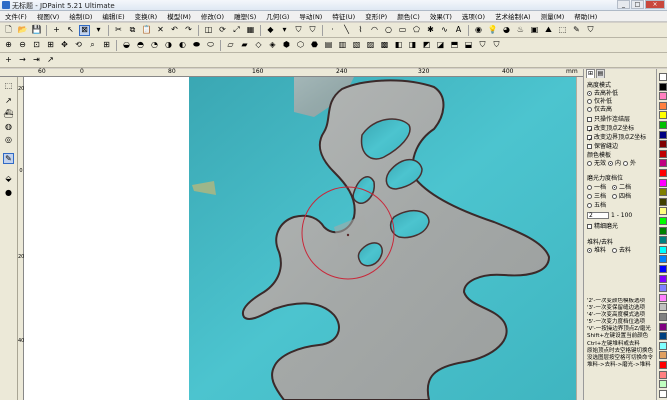  I want to click on shape-9-icon: ▥, so click(342, 45).